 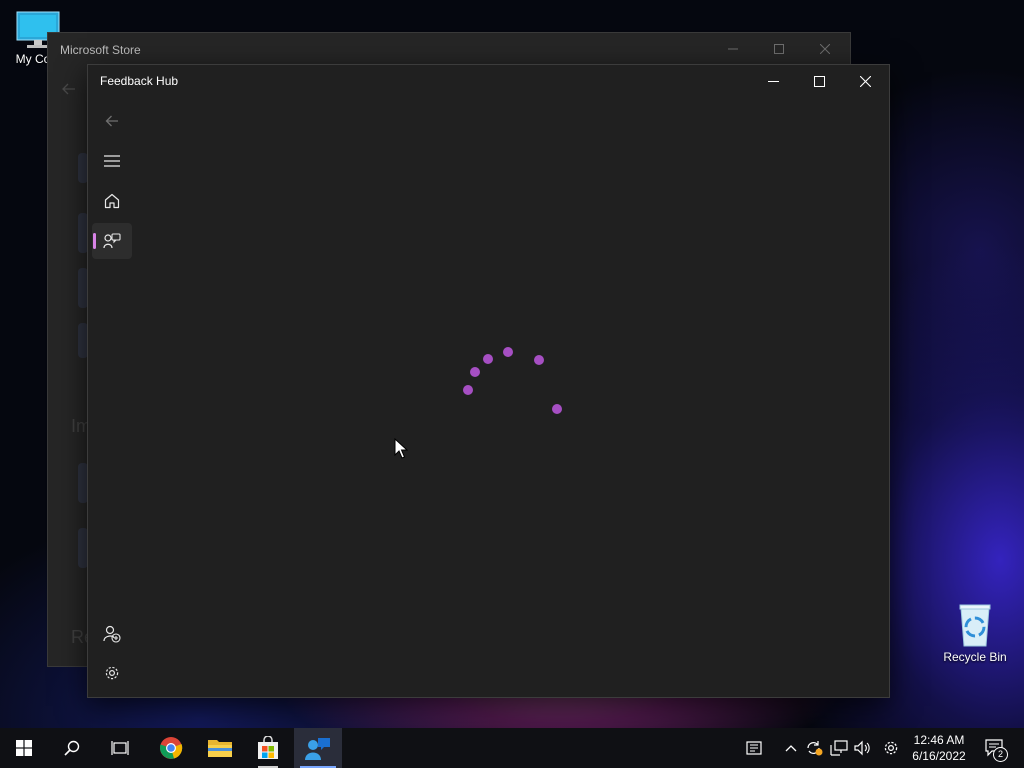 I want to click on notification-center-button: 2, so click(x=995, y=748).